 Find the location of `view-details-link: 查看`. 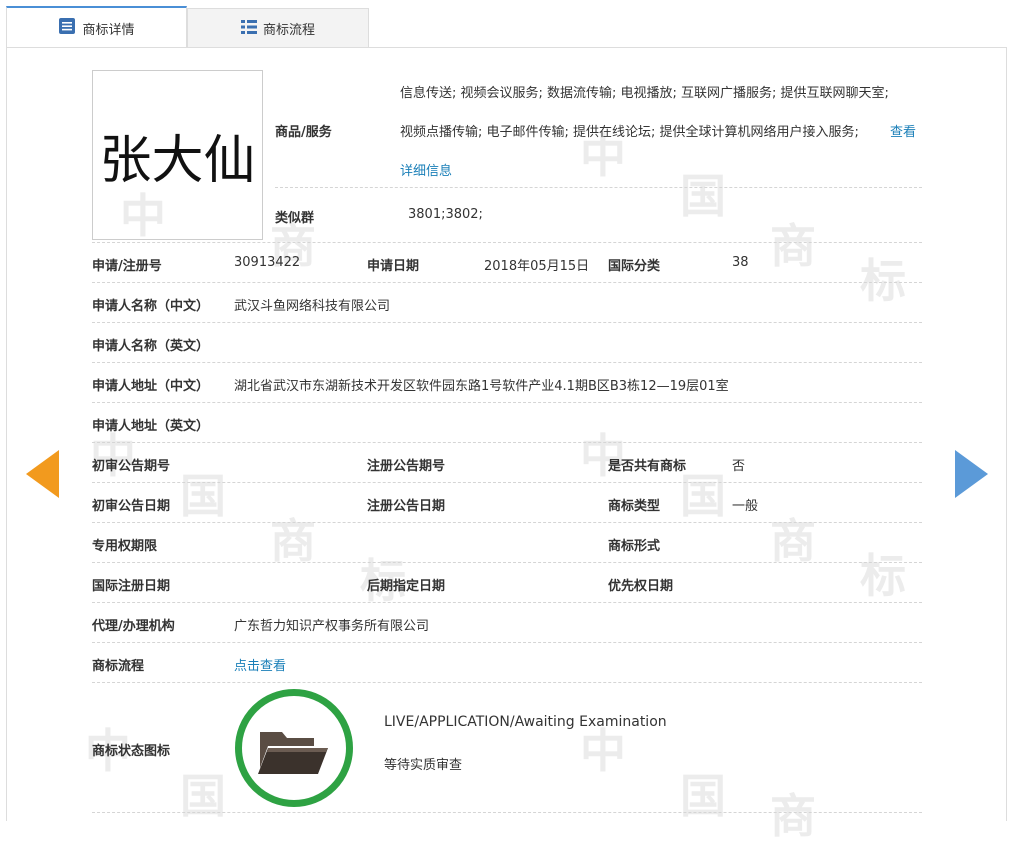

view-details-link: 查看 is located at coordinates (903, 130).